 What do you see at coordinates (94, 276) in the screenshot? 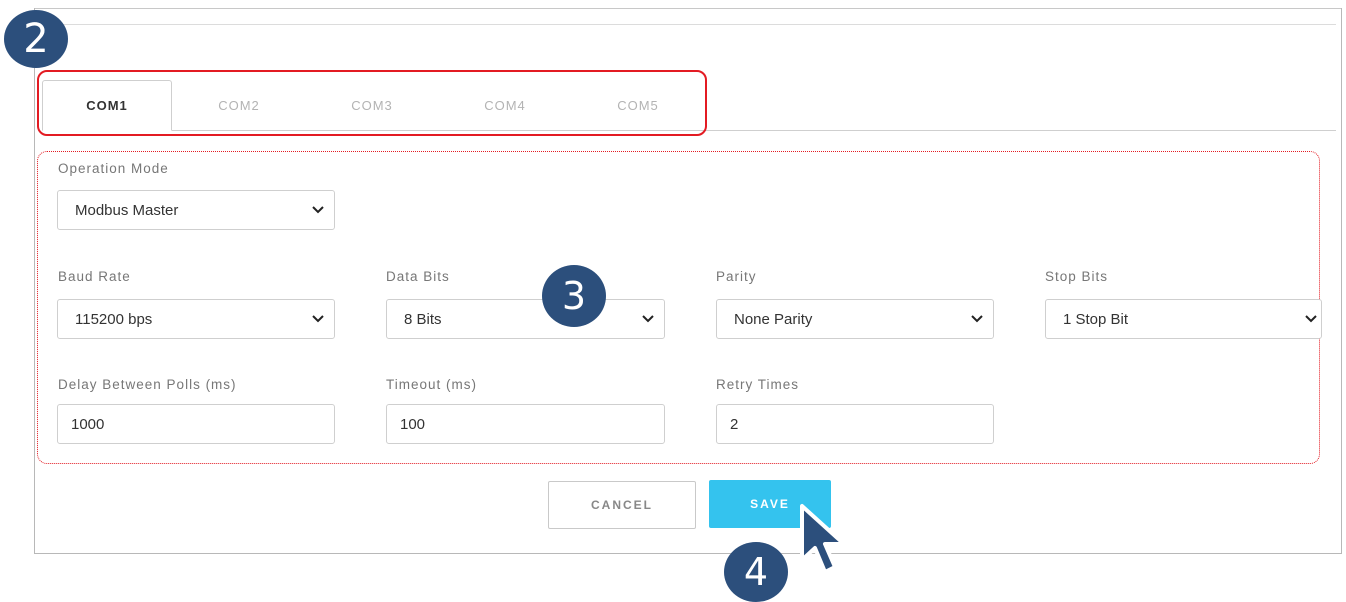
I see `baud-rate-label: Baud Rate` at bounding box center [94, 276].